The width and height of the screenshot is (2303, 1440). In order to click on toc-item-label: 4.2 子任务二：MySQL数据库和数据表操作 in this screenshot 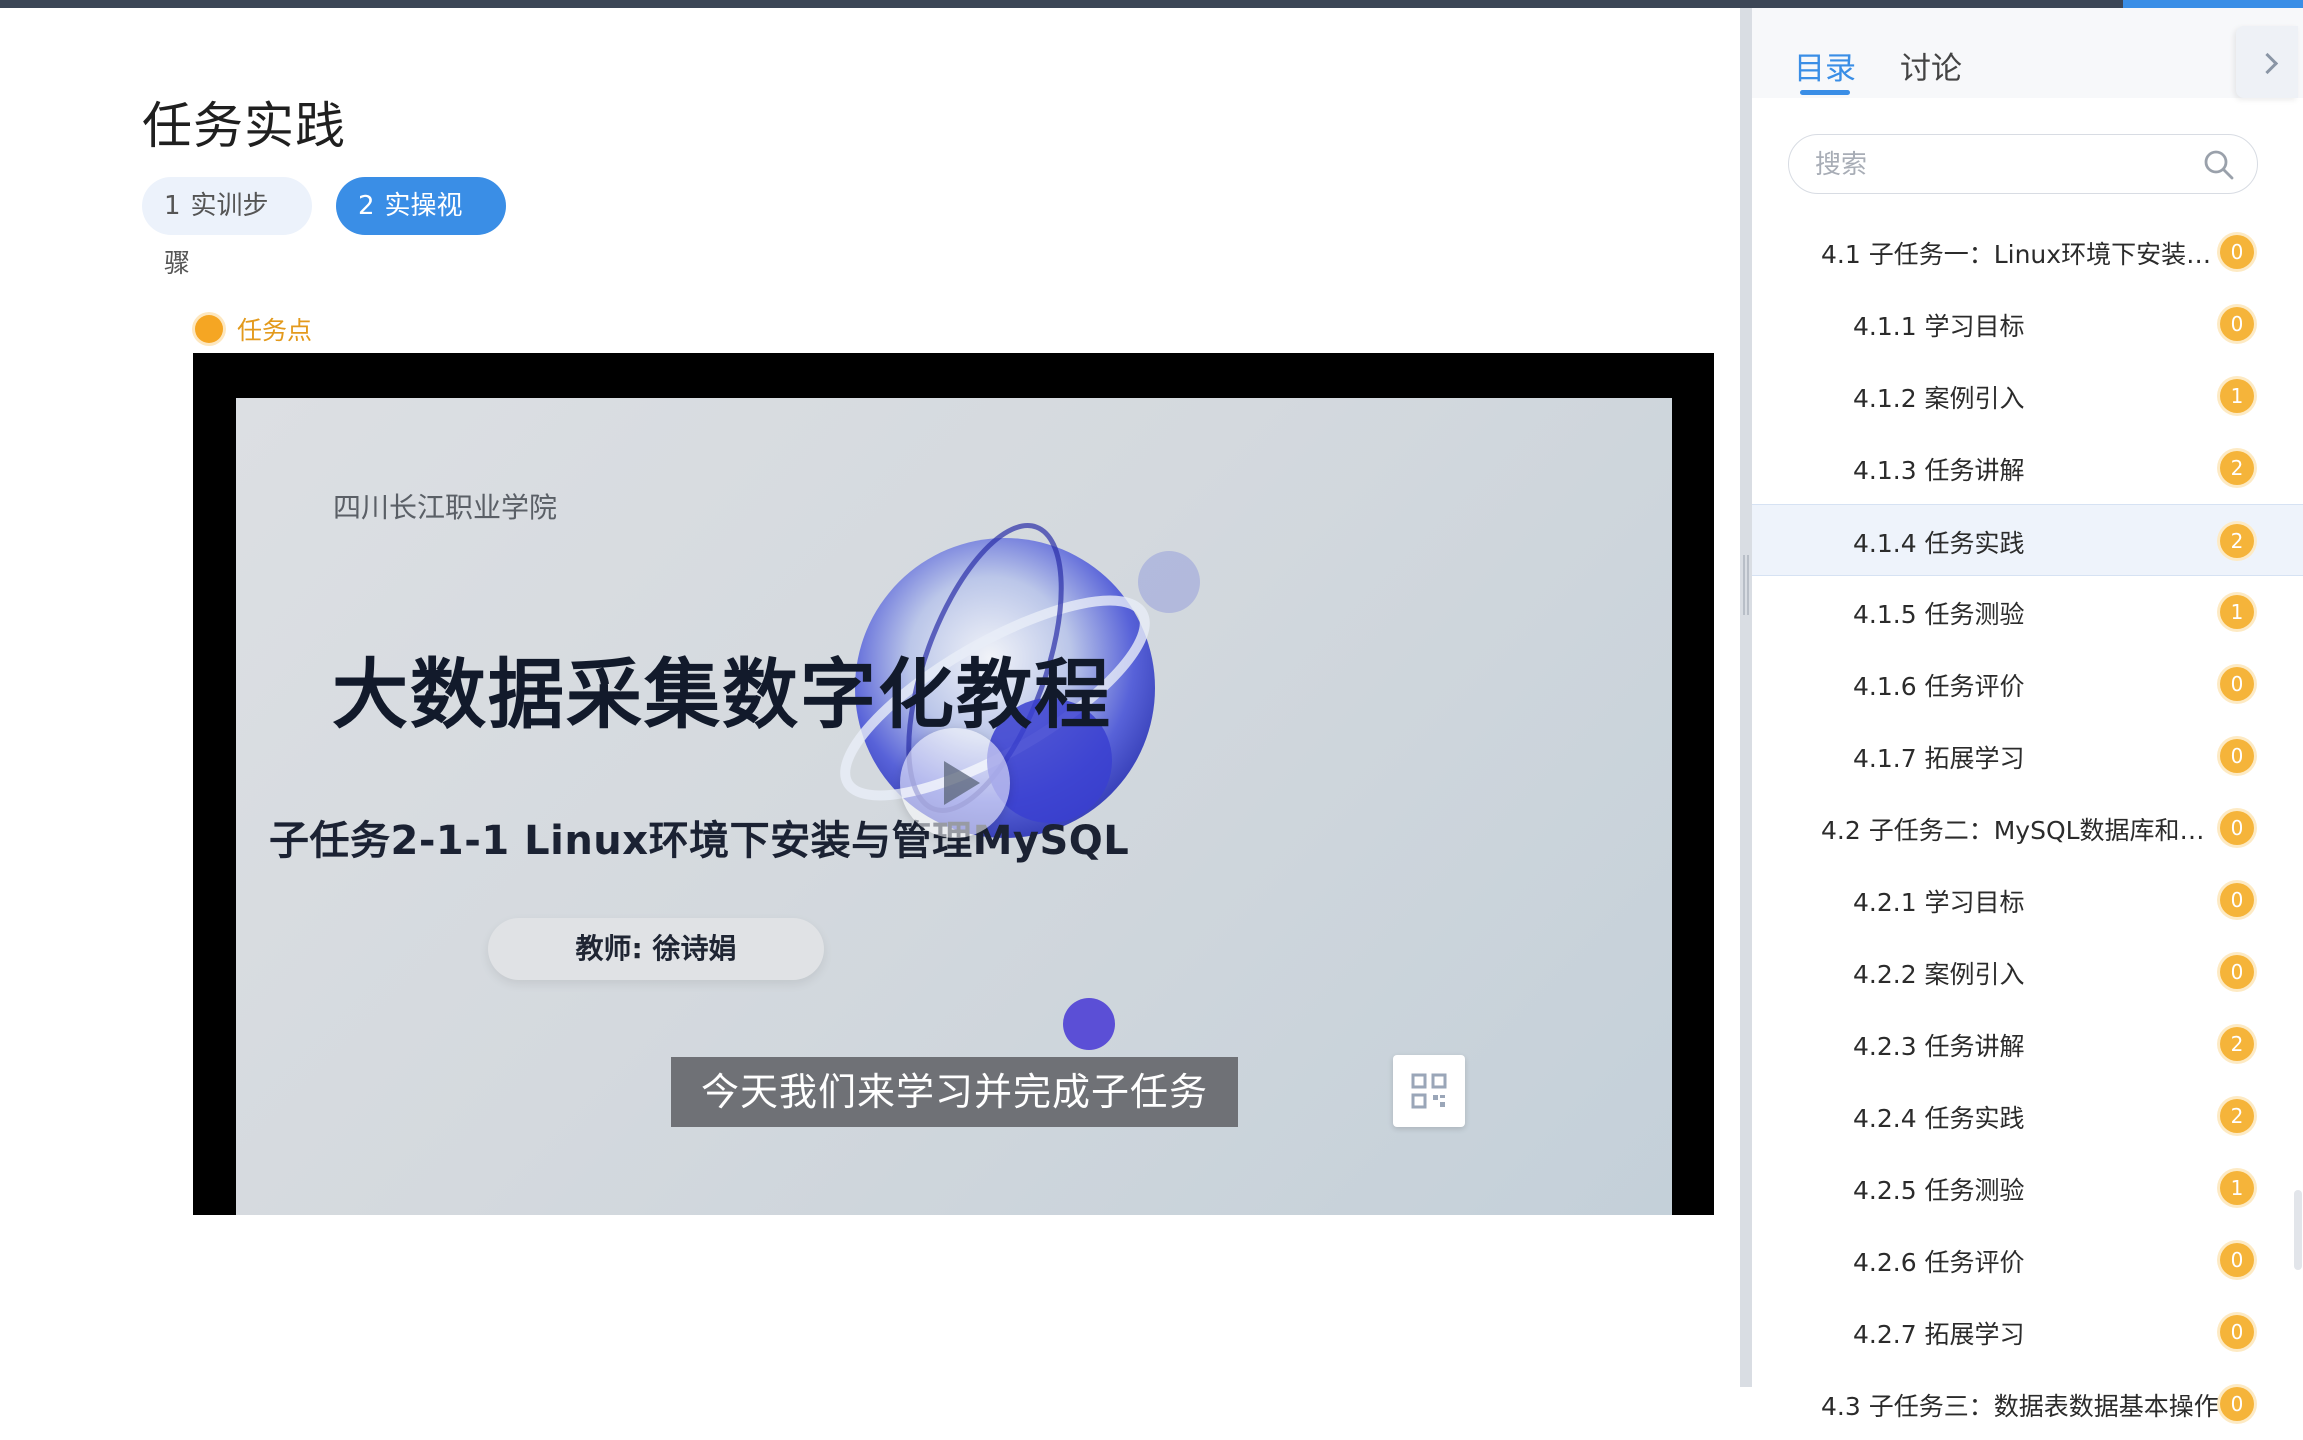, I will do `click(2021, 830)`.